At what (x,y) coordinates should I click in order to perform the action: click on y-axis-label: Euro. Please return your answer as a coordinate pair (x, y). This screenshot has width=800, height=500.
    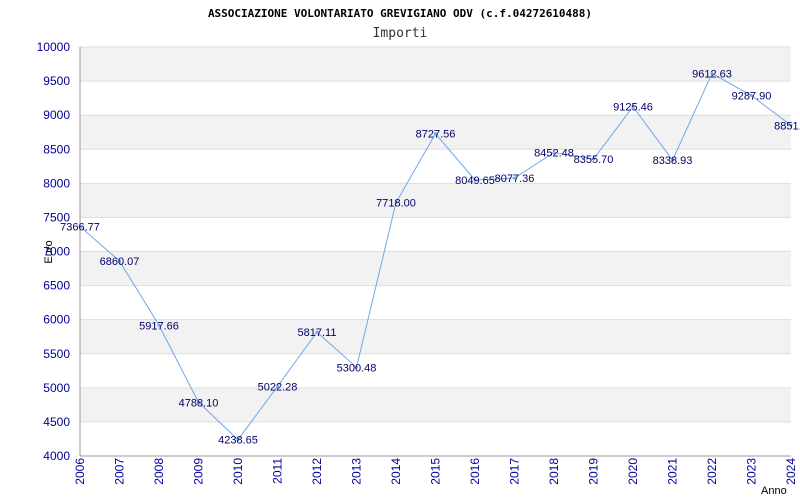
    Looking at the image, I should click on (49, 251).